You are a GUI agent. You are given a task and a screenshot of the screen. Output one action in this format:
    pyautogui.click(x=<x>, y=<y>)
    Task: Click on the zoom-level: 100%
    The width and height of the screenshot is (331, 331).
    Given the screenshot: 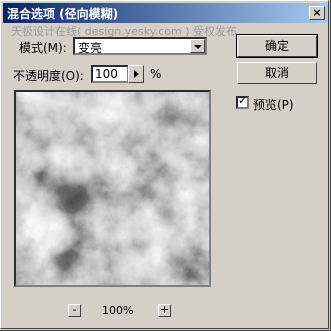 What is the action you would take?
    pyautogui.click(x=118, y=310)
    